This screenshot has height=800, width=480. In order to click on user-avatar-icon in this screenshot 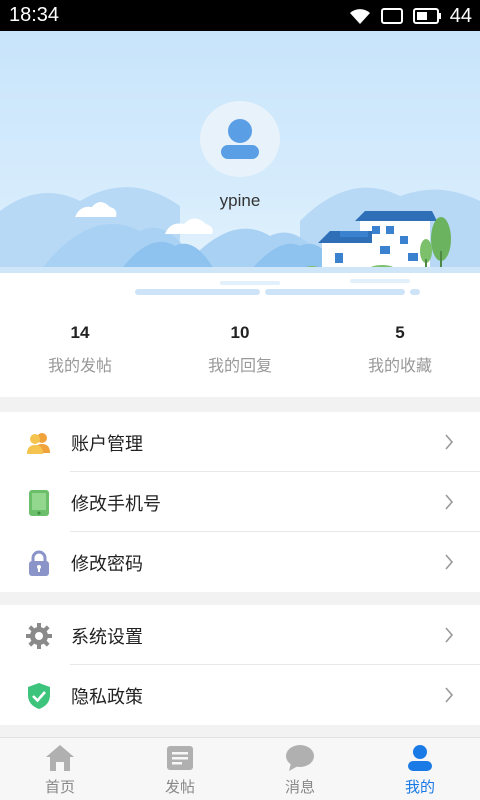, I will do `click(240, 139)`.